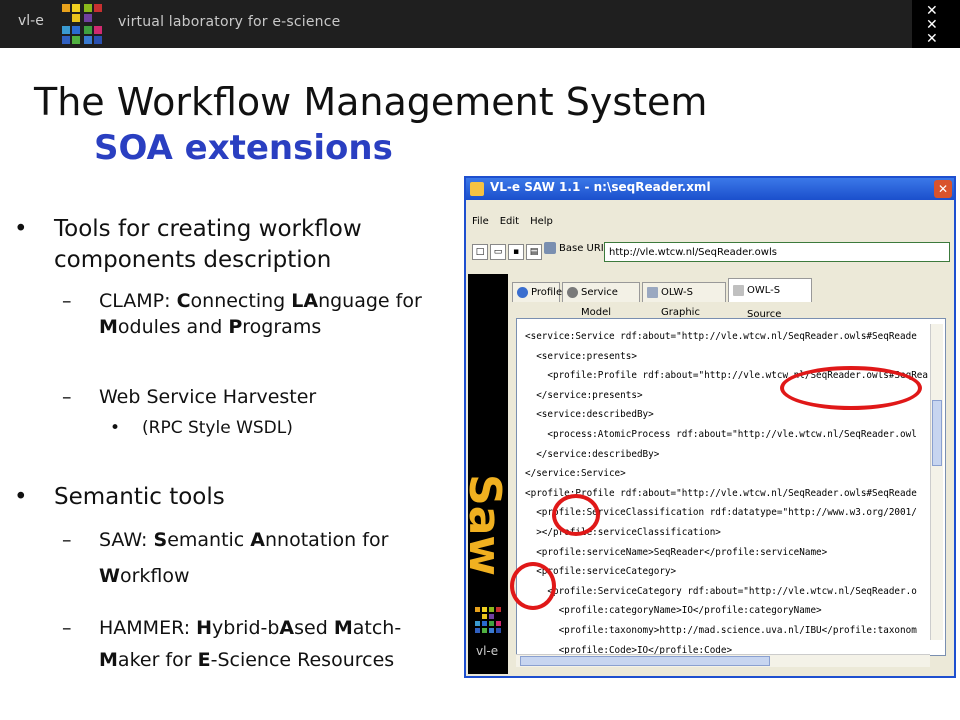 The image size is (960, 720). Describe the element at coordinates (487, 651) in the screenshot. I see `side-vle-label: vl-e` at that location.